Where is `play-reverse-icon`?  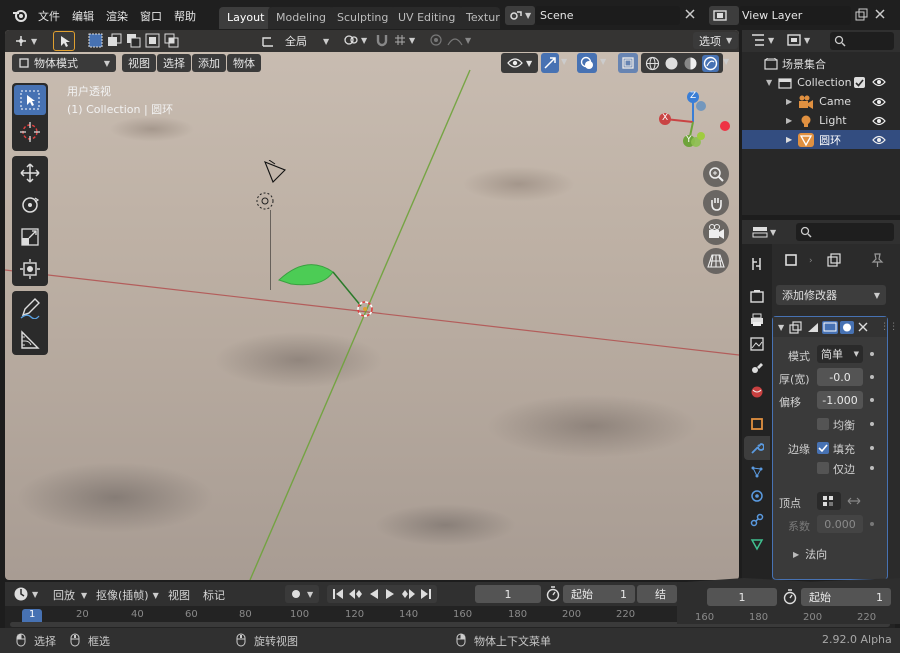
play-reverse-icon is located at coordinates (374, 594).